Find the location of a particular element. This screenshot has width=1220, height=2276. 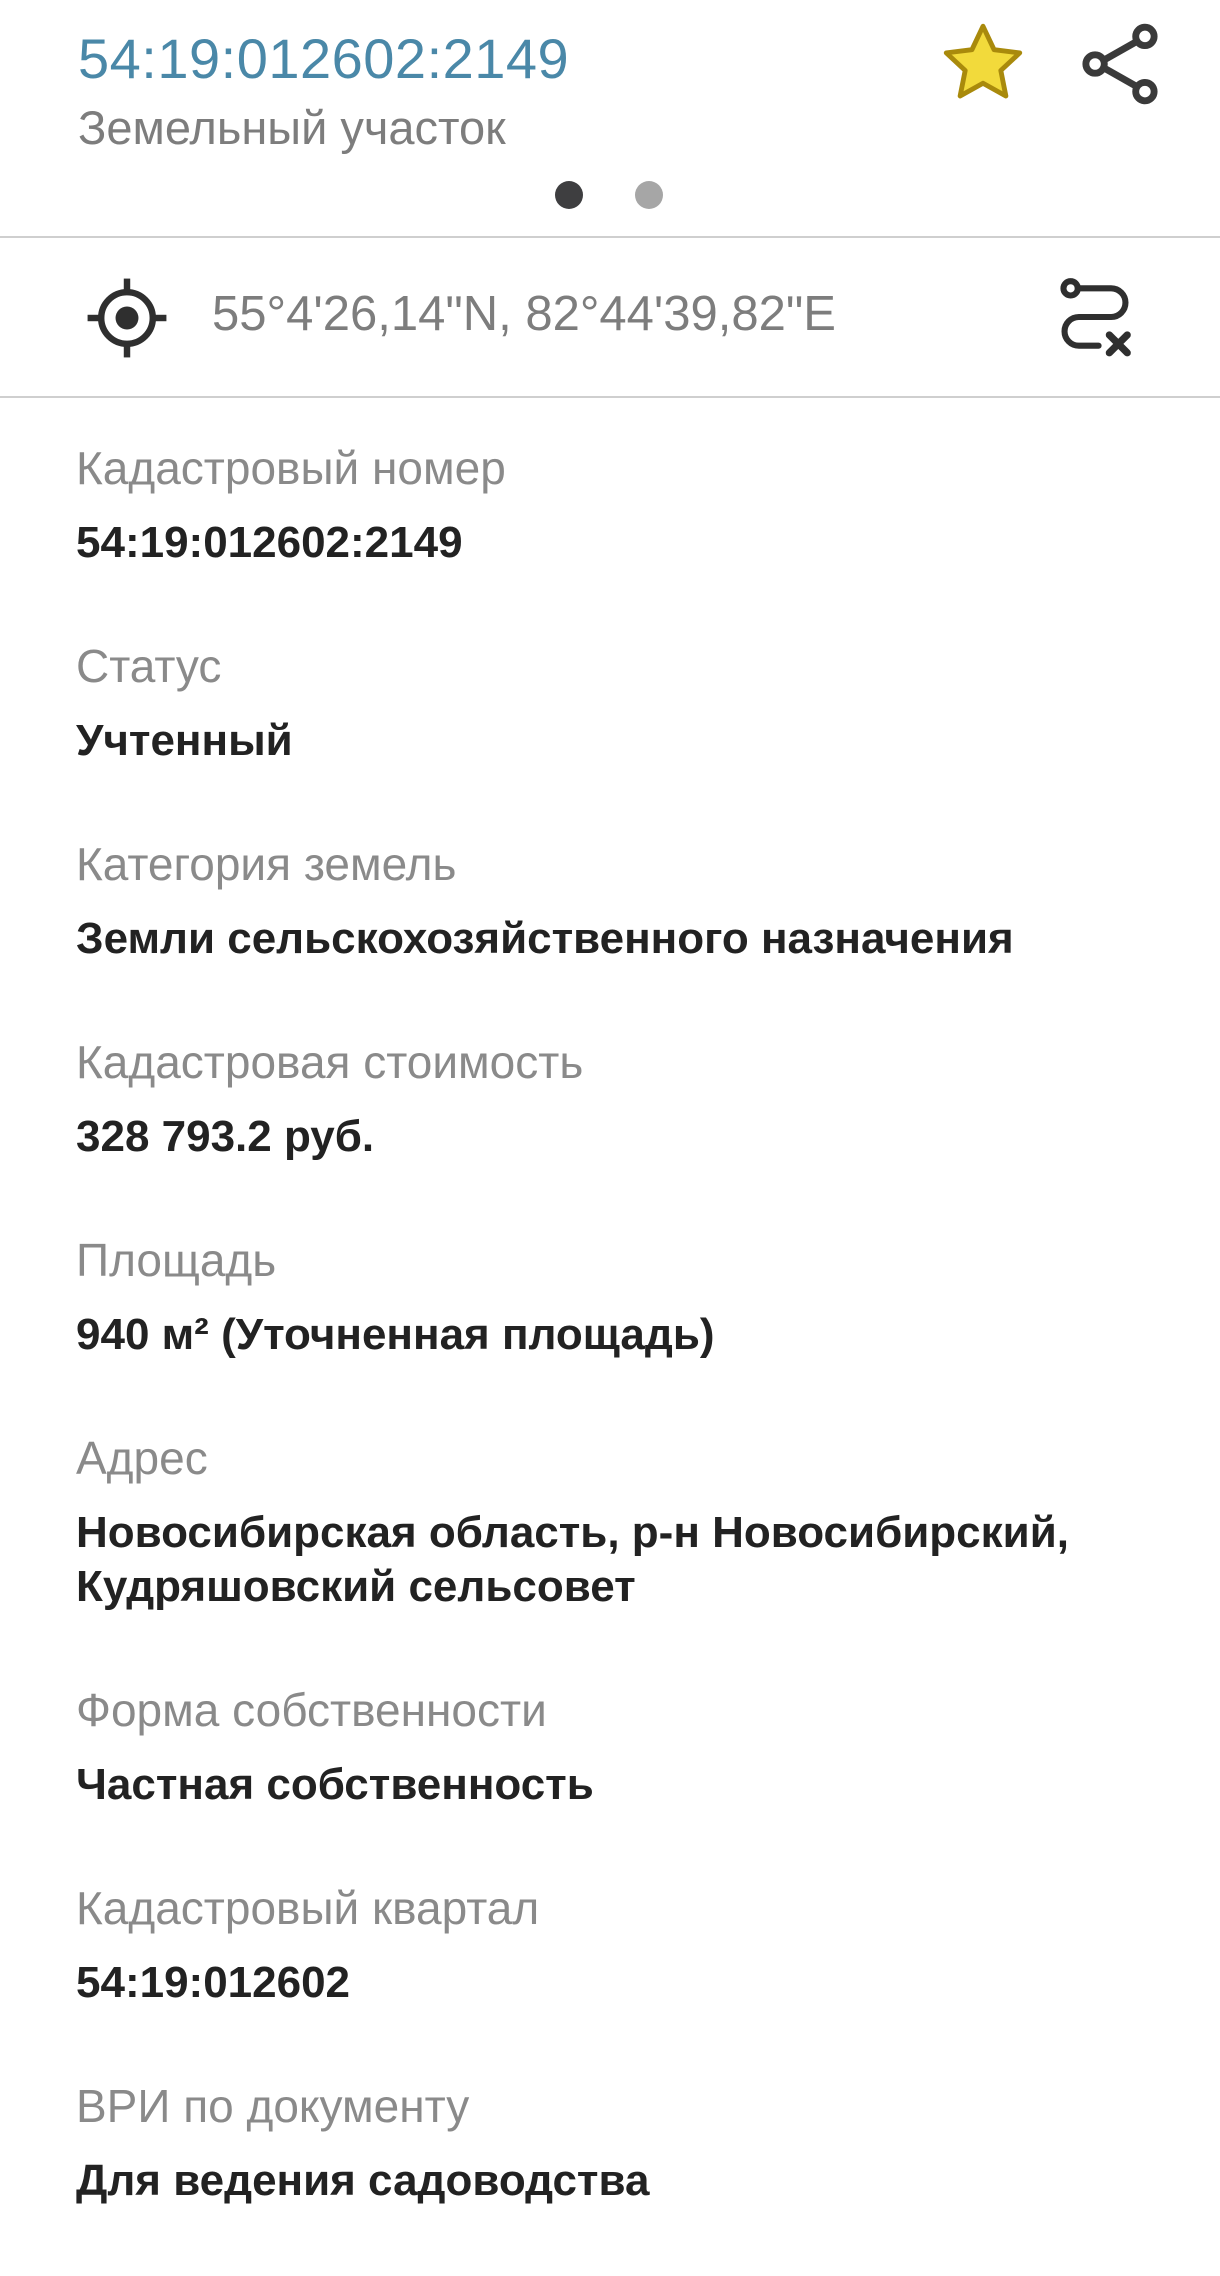

field-label: Кадастровый квартал is located at coordinates (308, 1908).